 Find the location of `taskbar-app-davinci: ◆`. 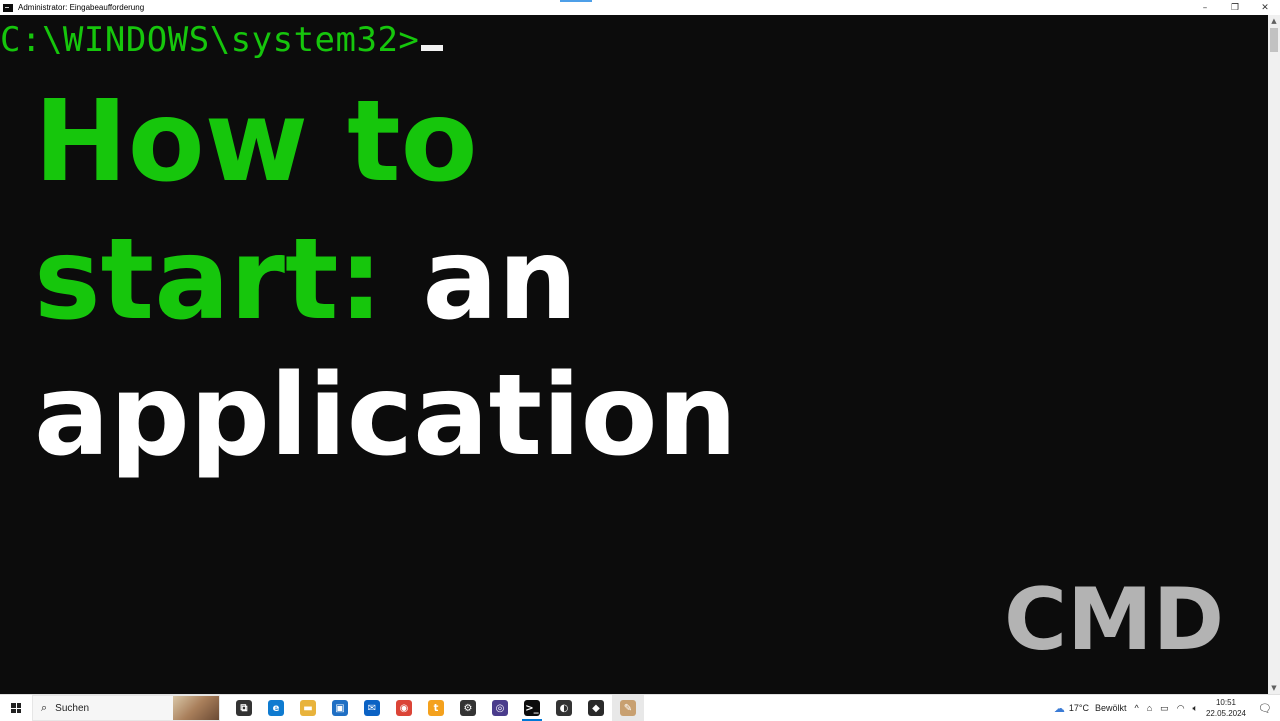

taskbar-app-davinci: ◆ is located at coordinates (596, 708).